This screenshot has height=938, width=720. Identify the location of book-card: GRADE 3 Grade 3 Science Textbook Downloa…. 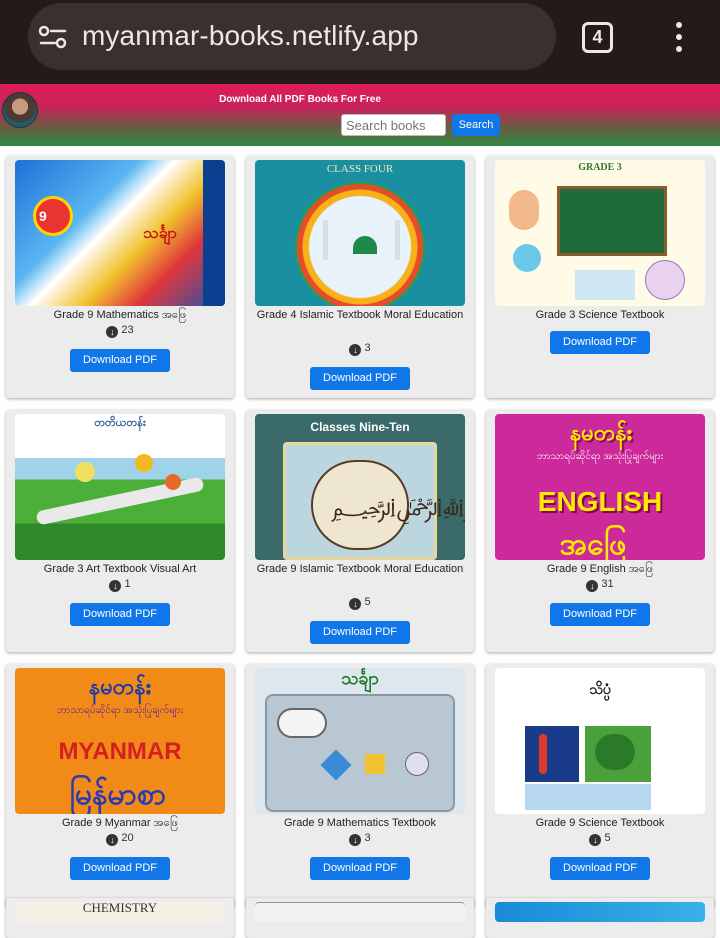
(600, 277).